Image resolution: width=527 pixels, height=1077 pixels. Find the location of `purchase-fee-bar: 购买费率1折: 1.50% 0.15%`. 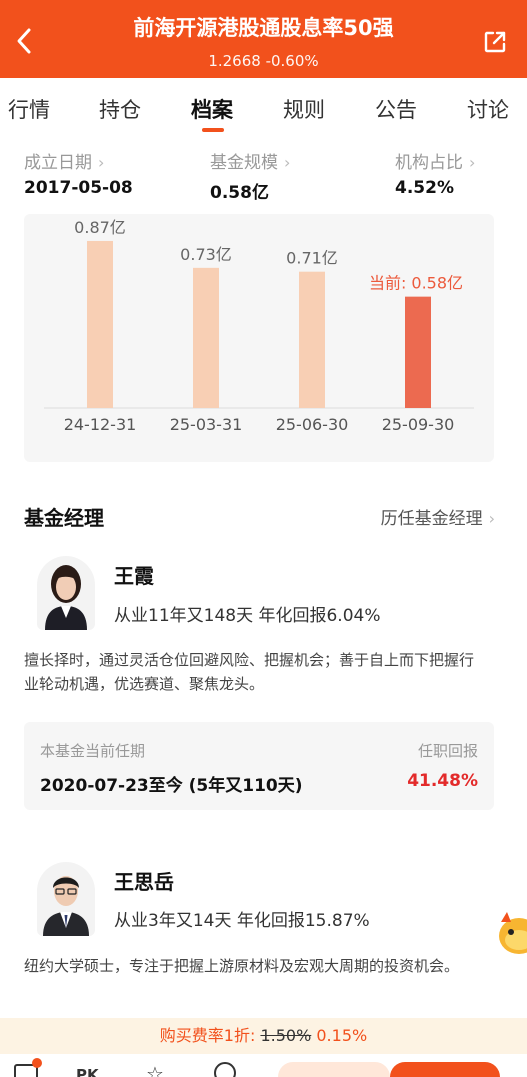

purchase-fee-bar: 购买费率1折: 1.50% 0.15% is located at coordinates (263, 1036).